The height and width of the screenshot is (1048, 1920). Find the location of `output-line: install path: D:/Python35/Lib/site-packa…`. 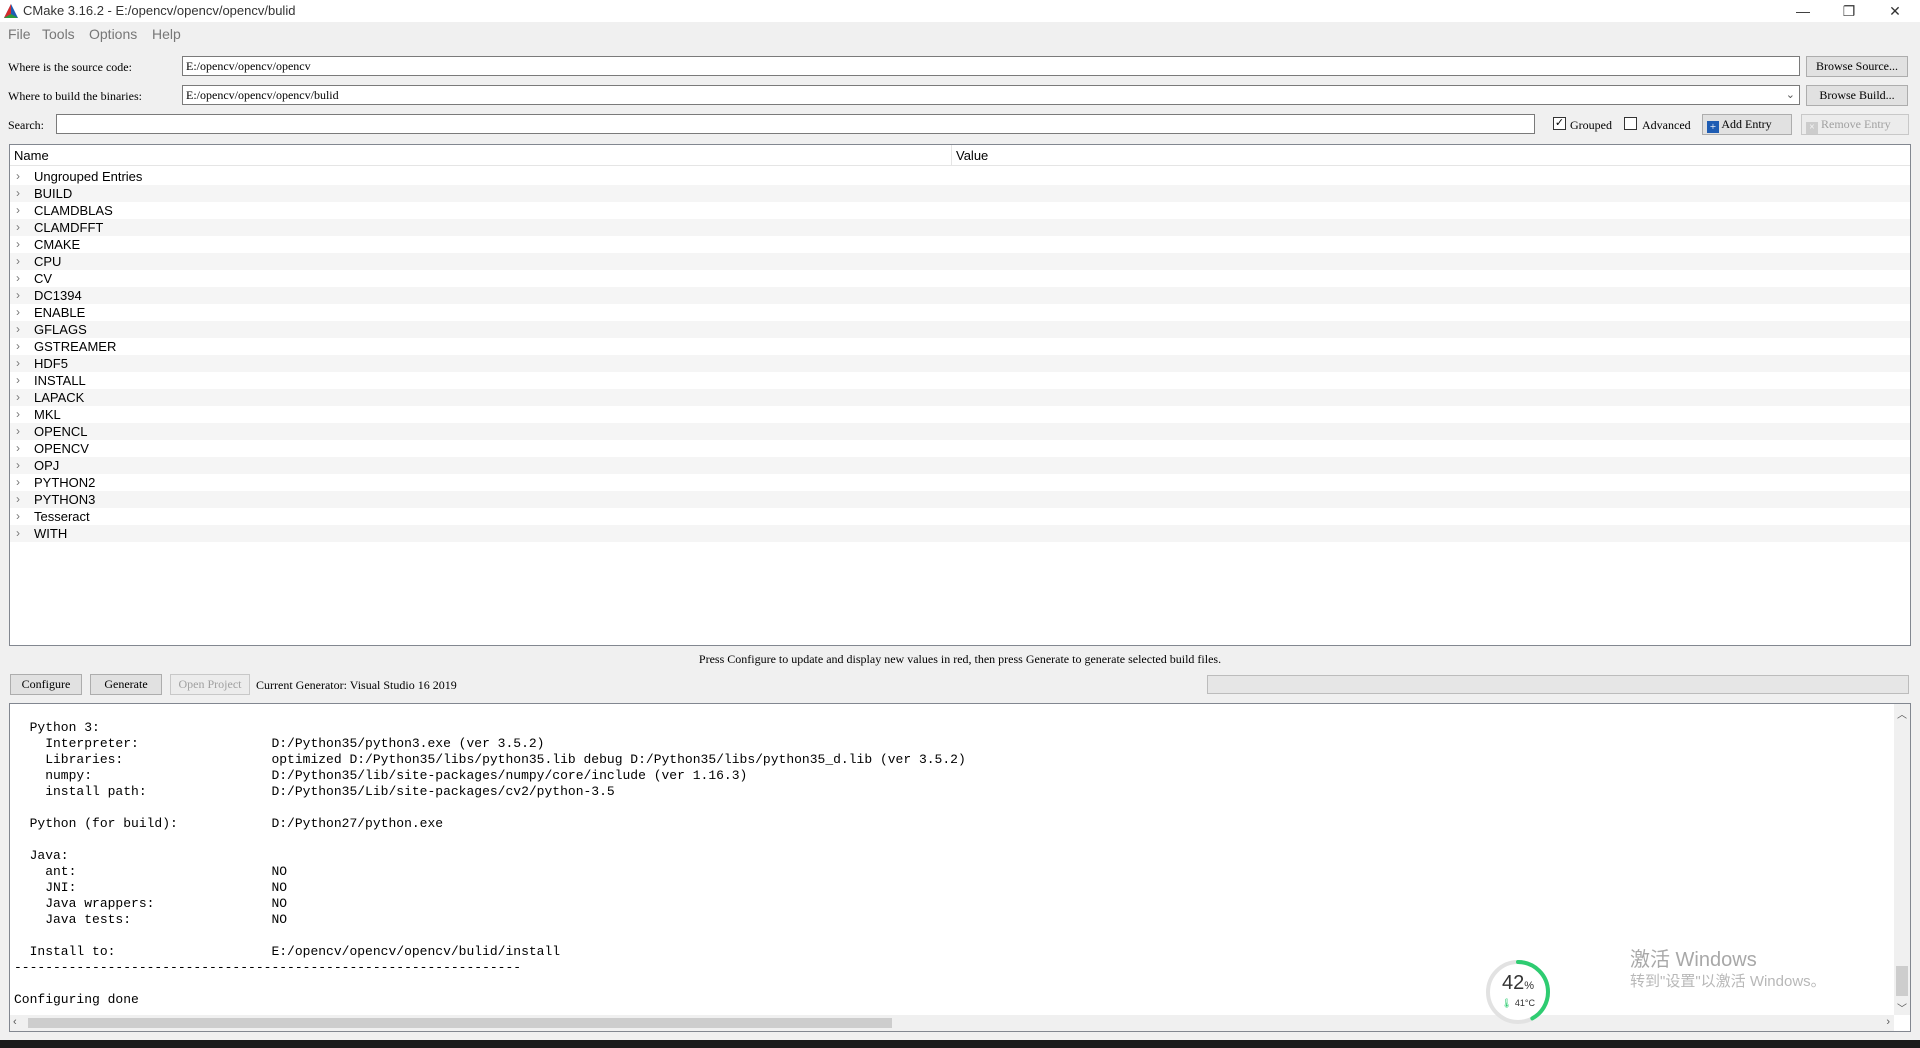

output-line: install path: D:/Python35/Lib/site-packa… is located at coordinates (314, 791).